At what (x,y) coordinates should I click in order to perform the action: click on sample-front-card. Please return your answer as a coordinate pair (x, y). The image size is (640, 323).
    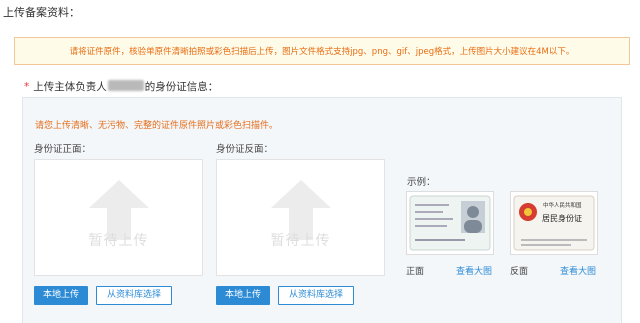
    Looking at the image, I should click on (450, 223).